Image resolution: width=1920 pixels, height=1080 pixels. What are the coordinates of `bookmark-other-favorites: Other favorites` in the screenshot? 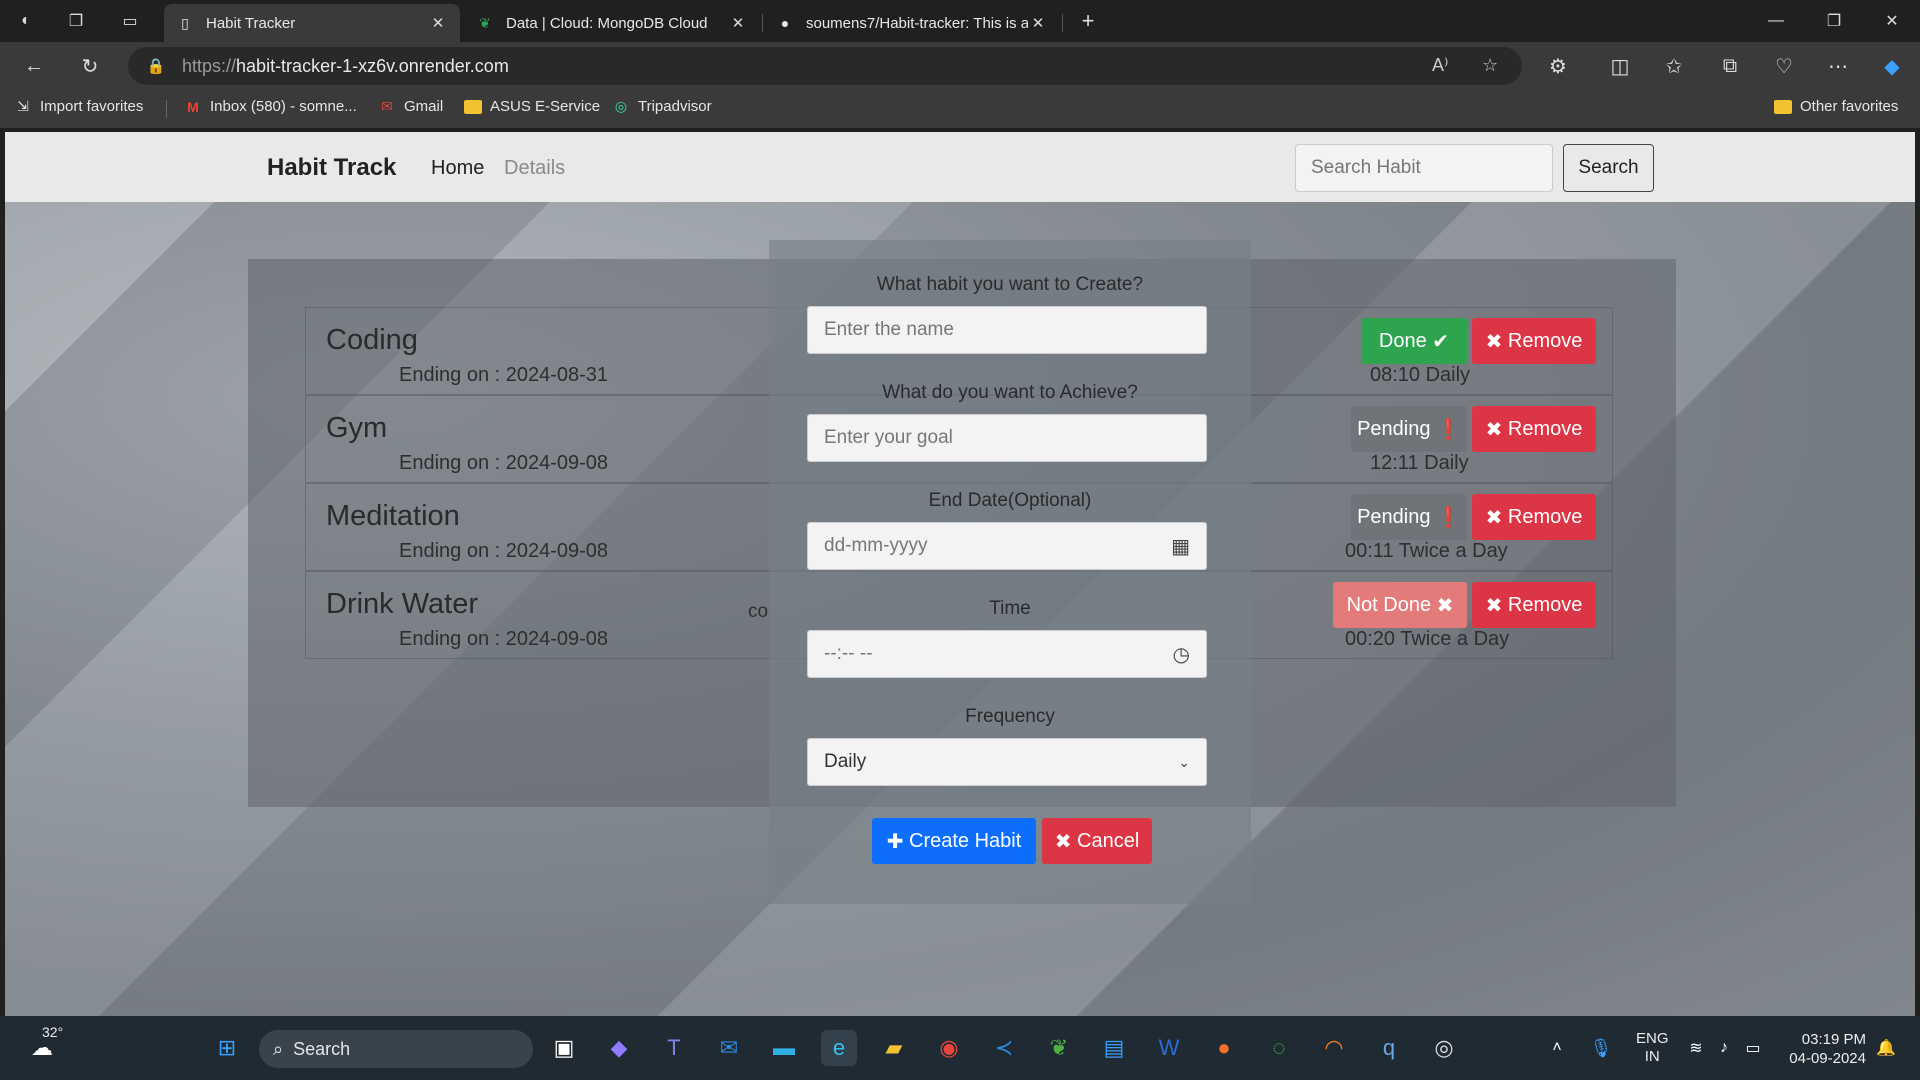 It's located at (1836, 106).